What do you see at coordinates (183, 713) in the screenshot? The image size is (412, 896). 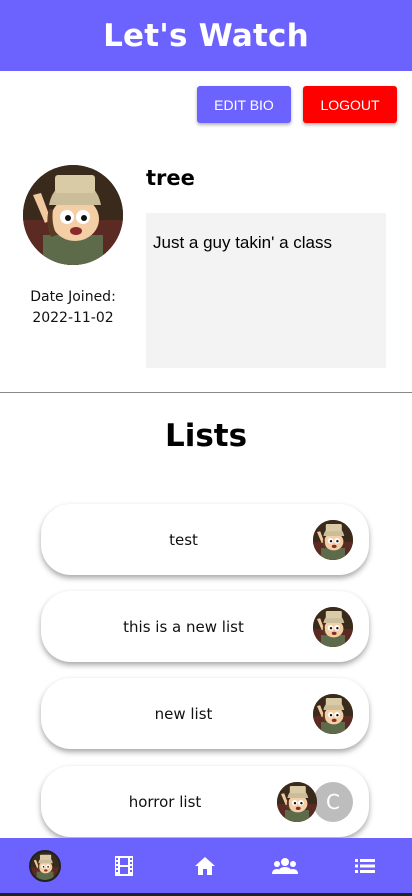 I see `list-item-label: new list` at bounding box center [183, 713].